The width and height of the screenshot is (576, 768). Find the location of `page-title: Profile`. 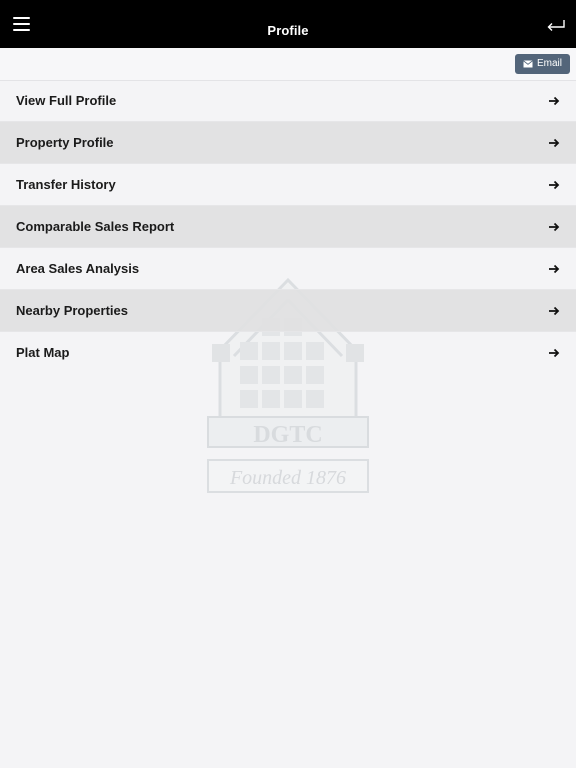

page-title: Profile is located at coordinates (288, 30).